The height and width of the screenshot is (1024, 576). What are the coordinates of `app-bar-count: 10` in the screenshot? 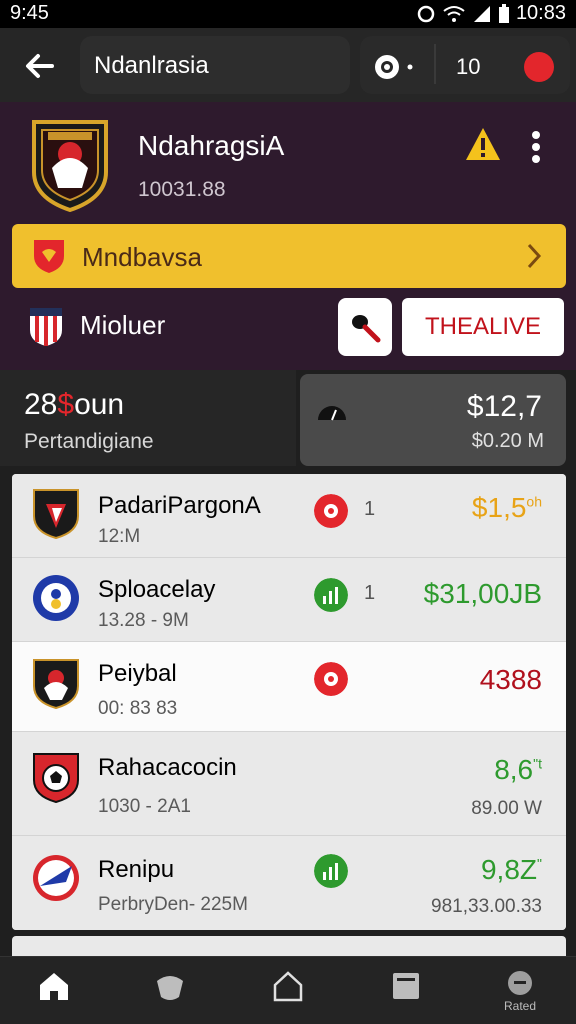 It's located at (468, 66).